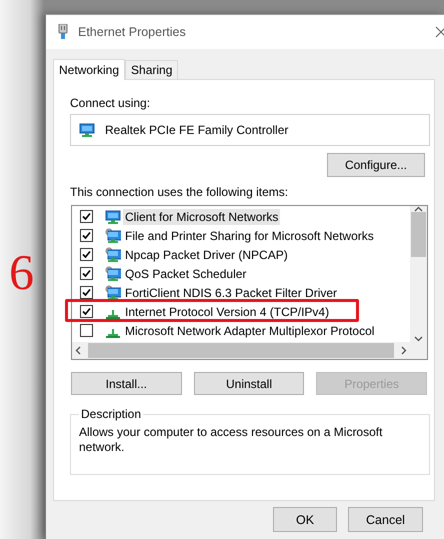 The width and height of the screenshot is (444, 539). I want to click on window-title: Ethernet Properties, so click(132, 32).